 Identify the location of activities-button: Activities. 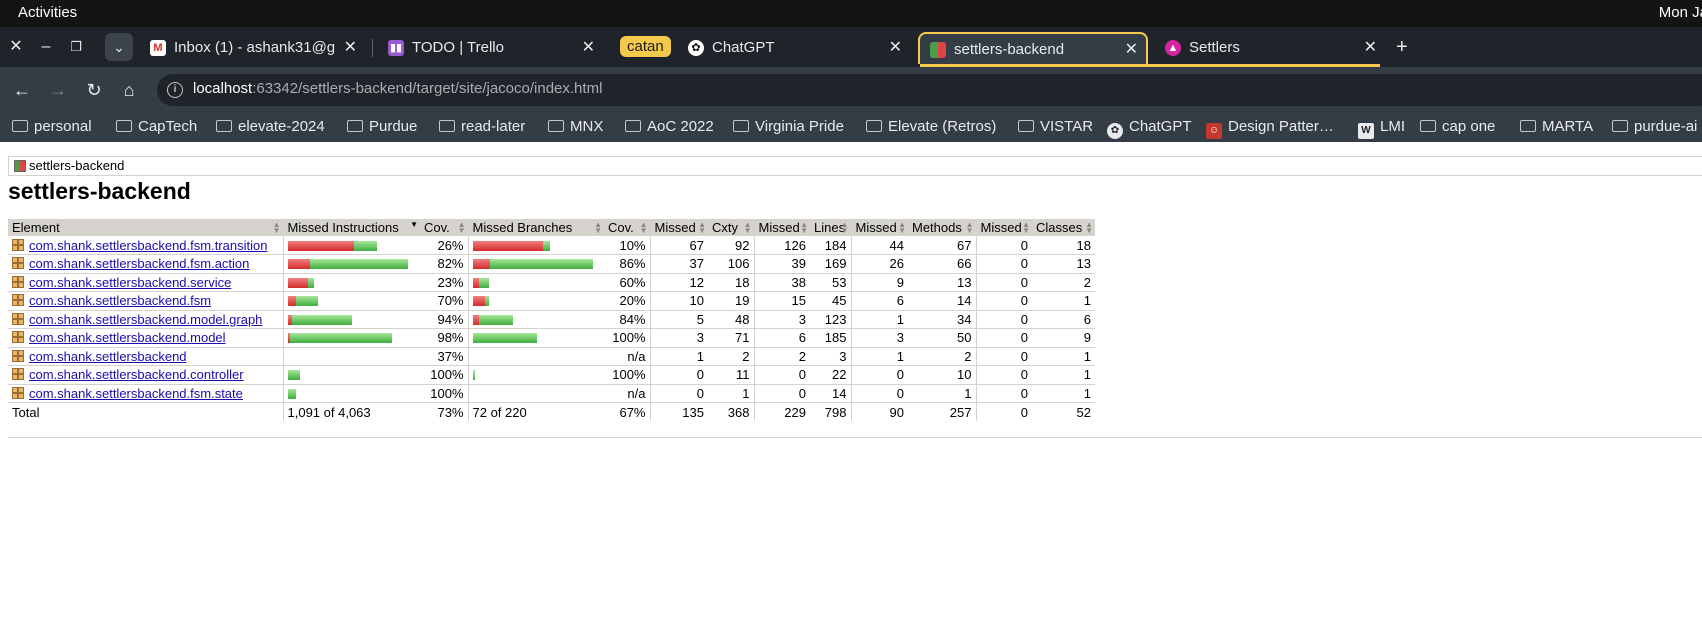
(47, 12).